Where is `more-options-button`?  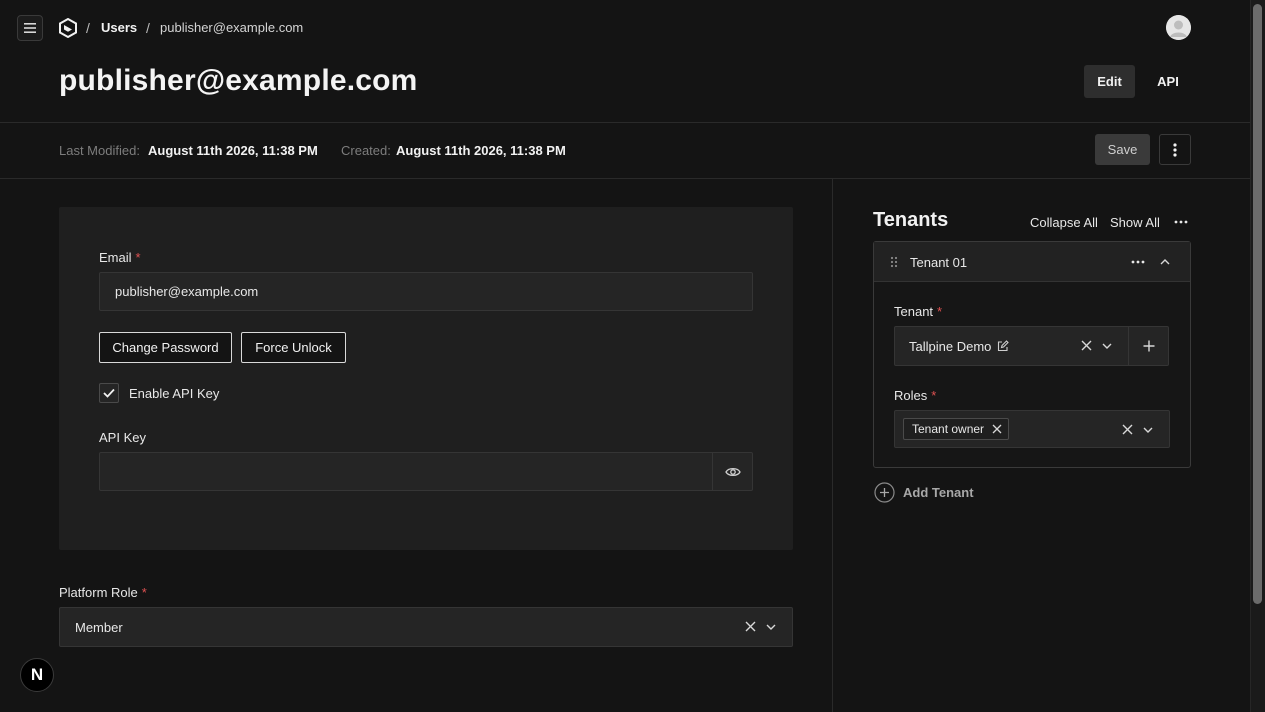
more-options-button is located at coordinates (1175, 149).